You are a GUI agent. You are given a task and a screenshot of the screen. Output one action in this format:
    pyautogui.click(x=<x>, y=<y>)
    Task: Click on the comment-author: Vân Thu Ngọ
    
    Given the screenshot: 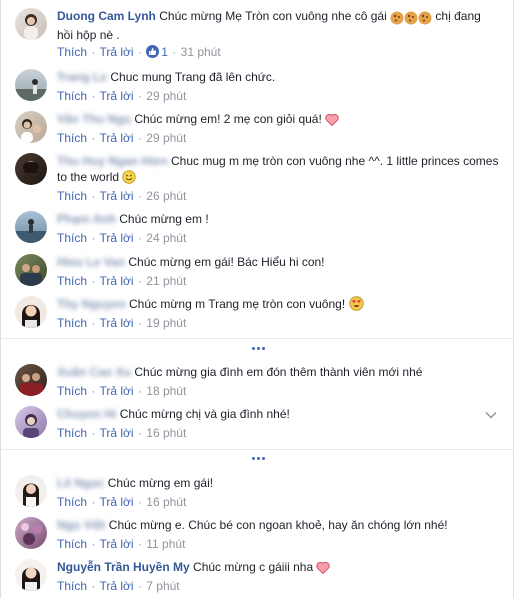 What is the action you would take?
    pyautogui.click(x=94, y=119)
    